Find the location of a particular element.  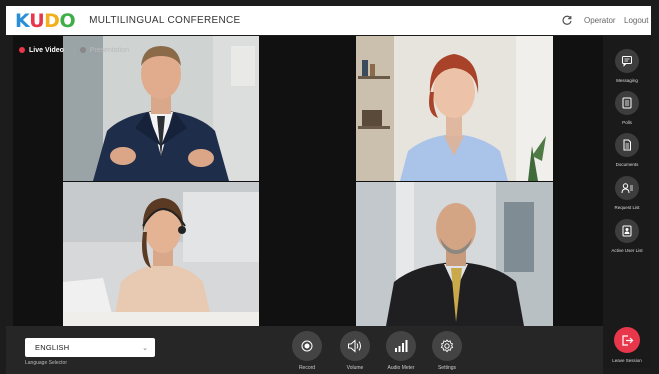

logo-letter-o: O is located at coordinates (67, 20).